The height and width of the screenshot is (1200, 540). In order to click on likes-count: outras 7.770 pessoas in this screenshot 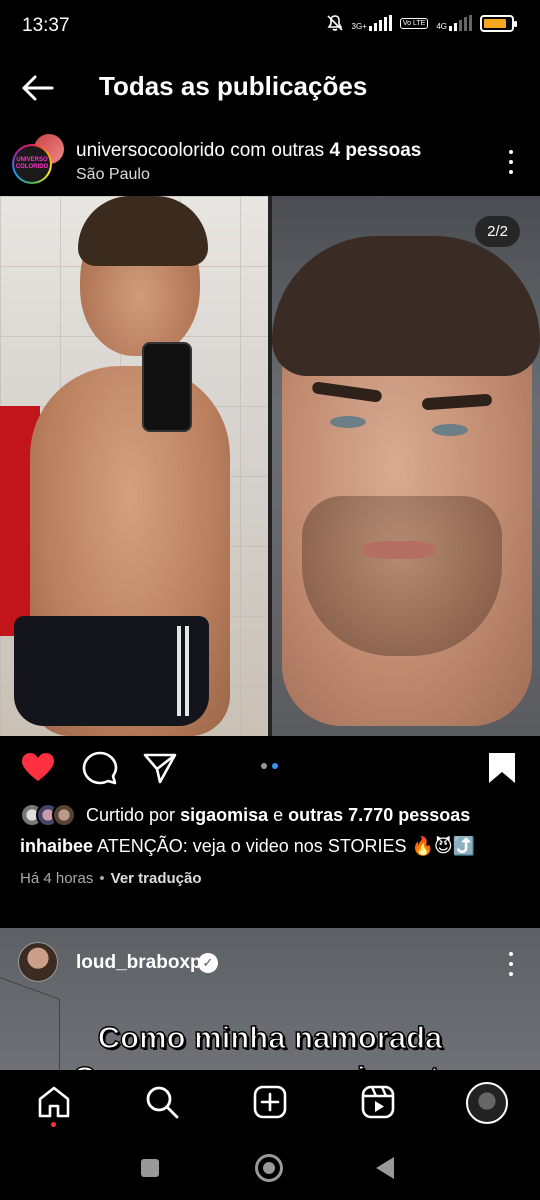, I will do `click(379, 815)`.